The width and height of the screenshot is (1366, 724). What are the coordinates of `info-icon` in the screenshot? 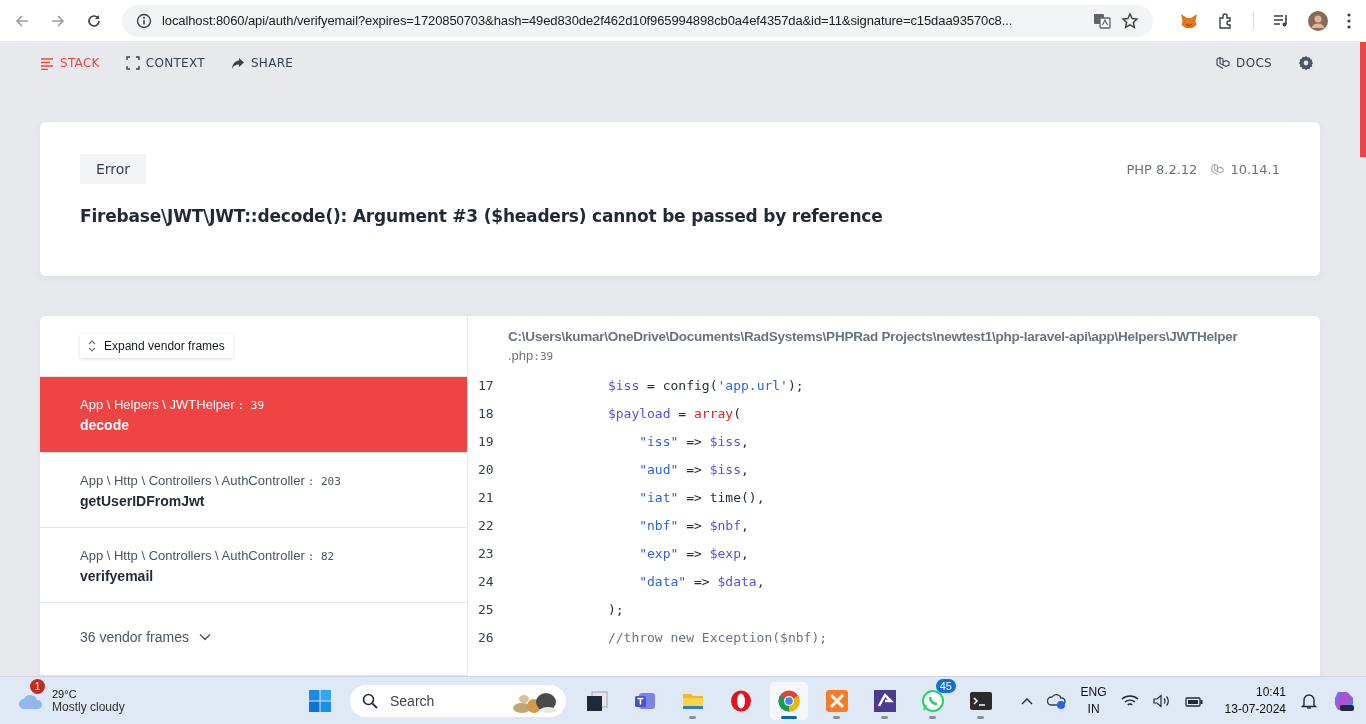 It's located at (144, 20).